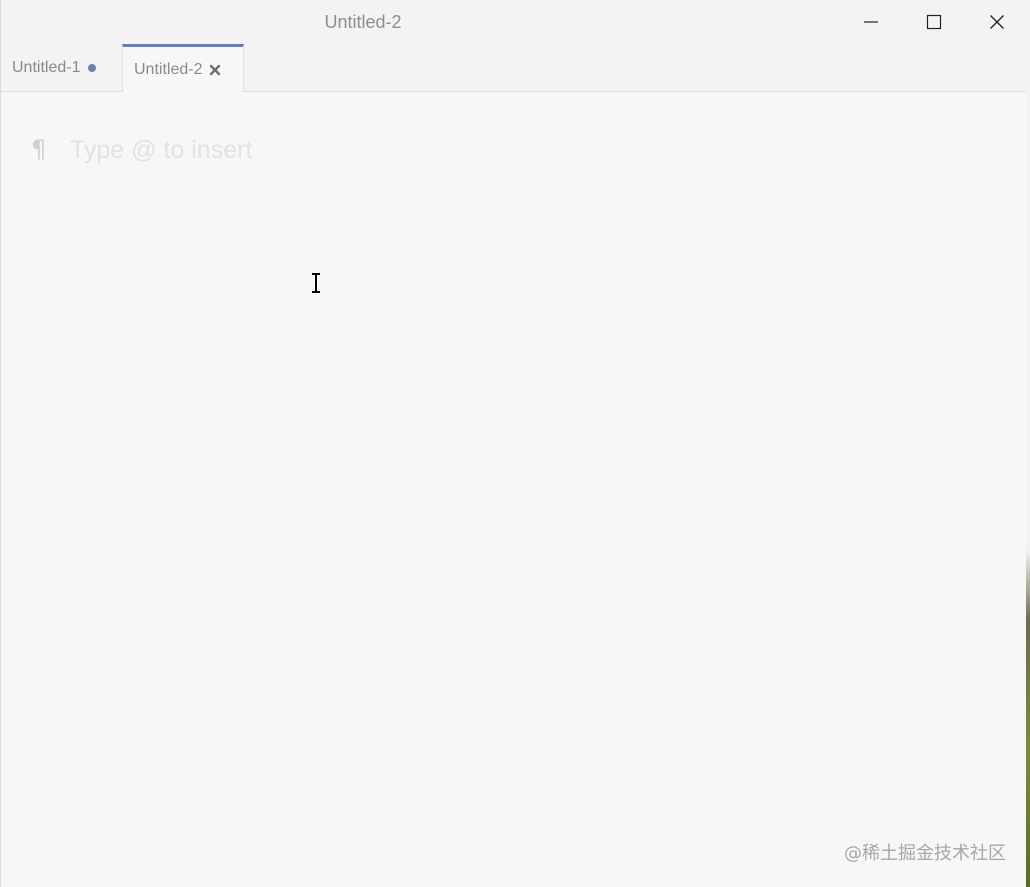 This screenshot has height=887, width=1030. What do you see at coordinates (1028, 443) in the screenshot?
I see `background-window-edge` at bounding box center [1028, 443].